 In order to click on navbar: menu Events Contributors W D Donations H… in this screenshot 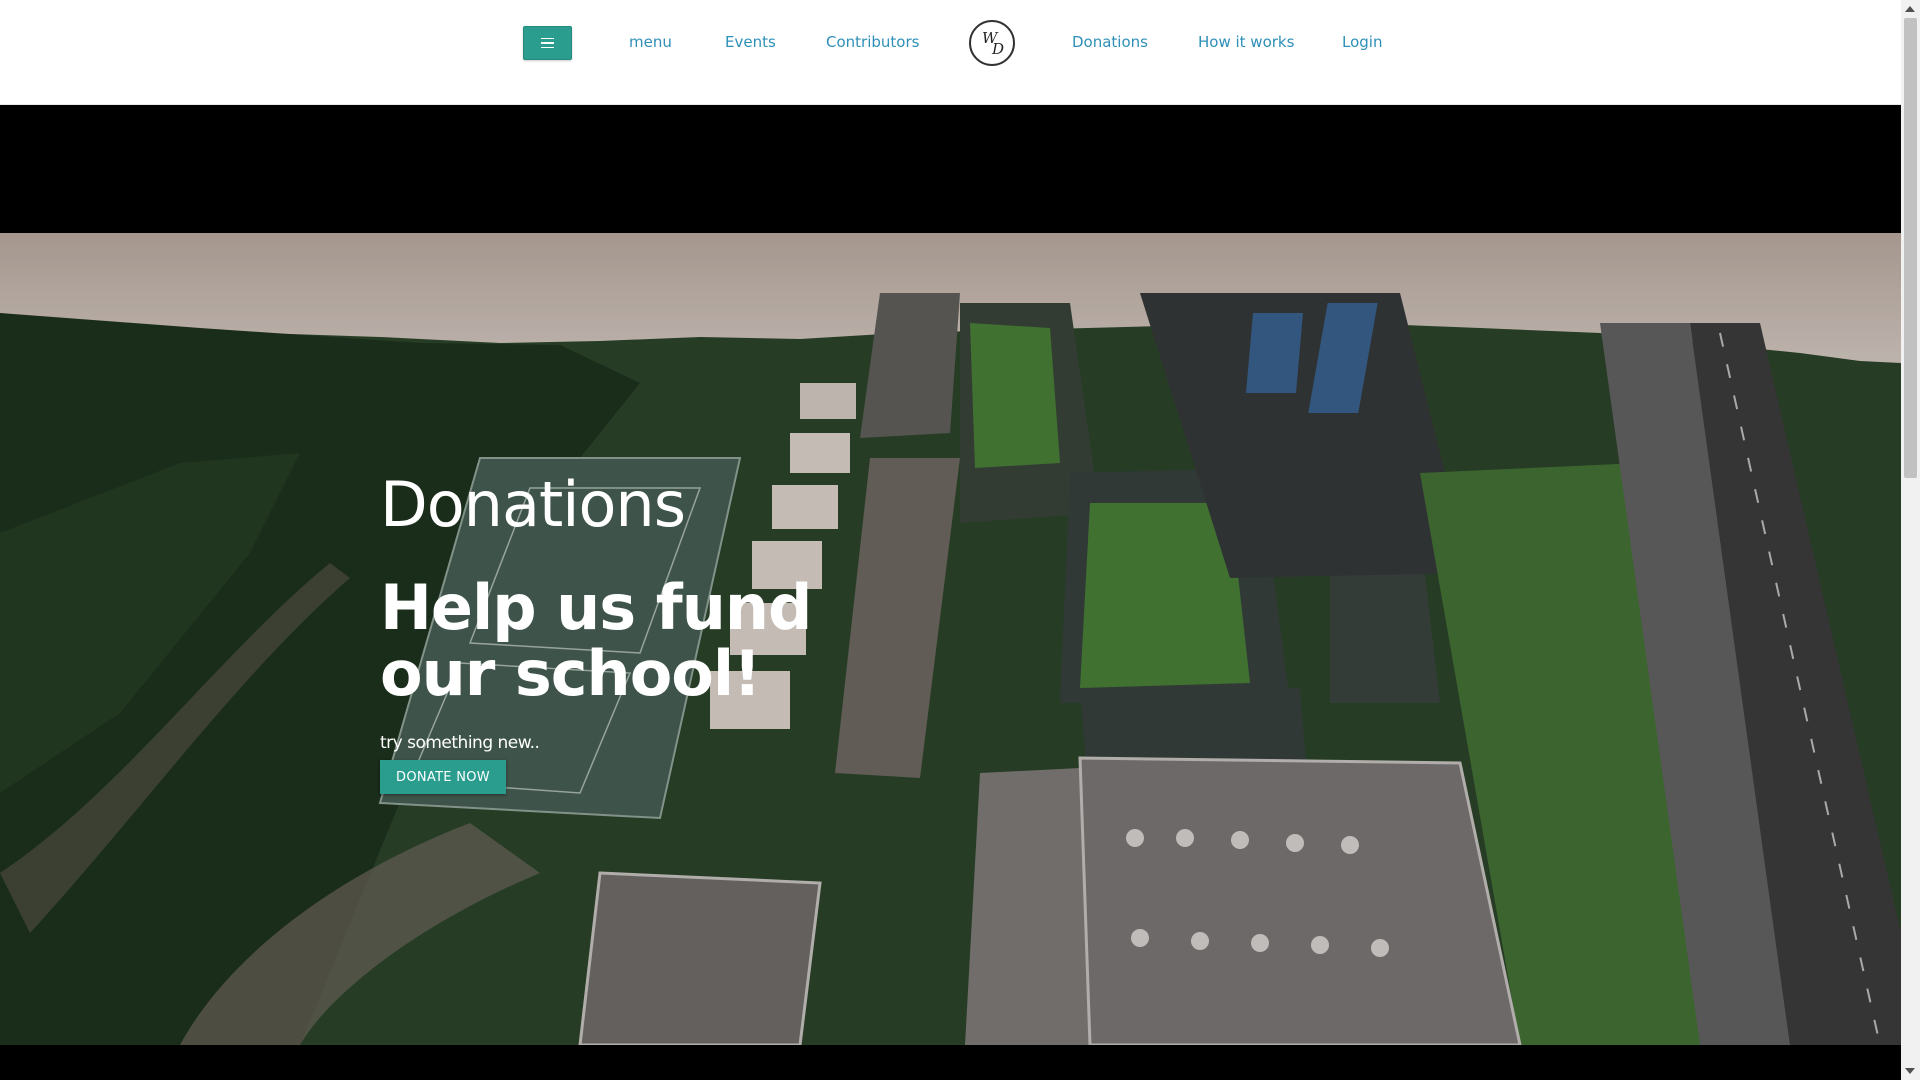, I will do `click(950, 52)`.